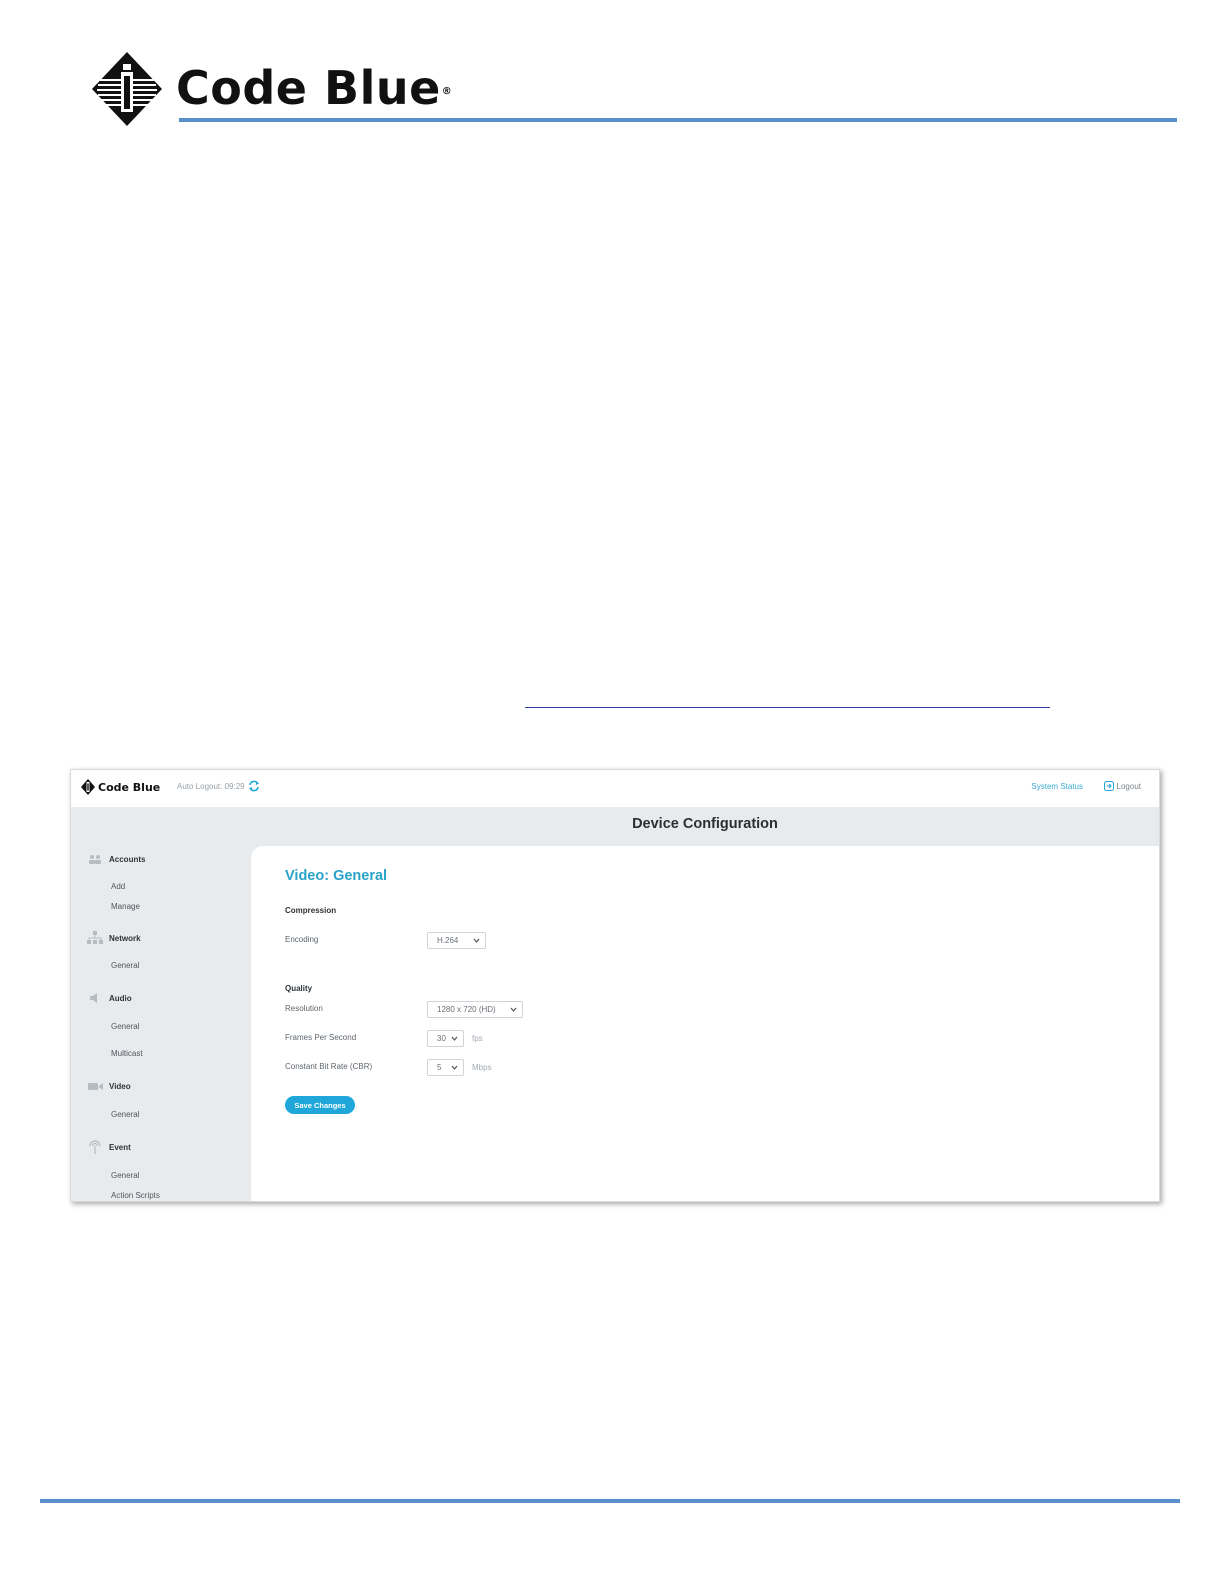 The height and width of the screenshot is (1584, 1224). I want to click on cbr-value: 5, so click(439, 1067).